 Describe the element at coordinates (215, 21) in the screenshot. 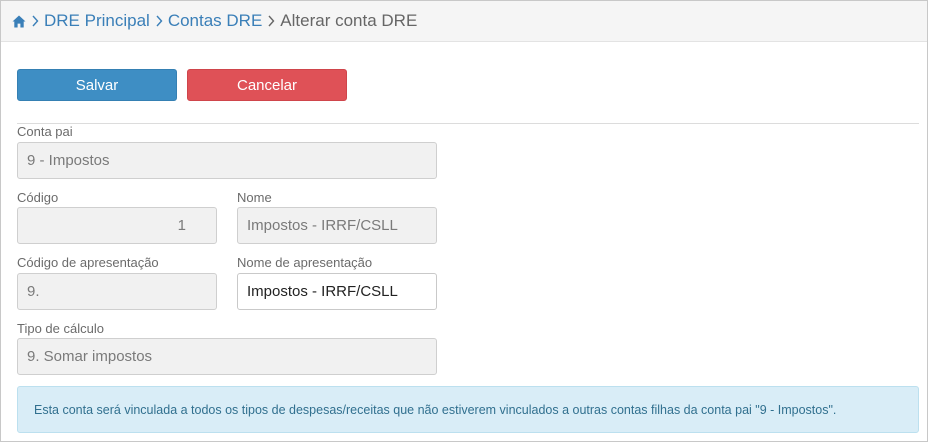

I see `breadcrumb-link-contas-dre: Contas DRE` at that location.